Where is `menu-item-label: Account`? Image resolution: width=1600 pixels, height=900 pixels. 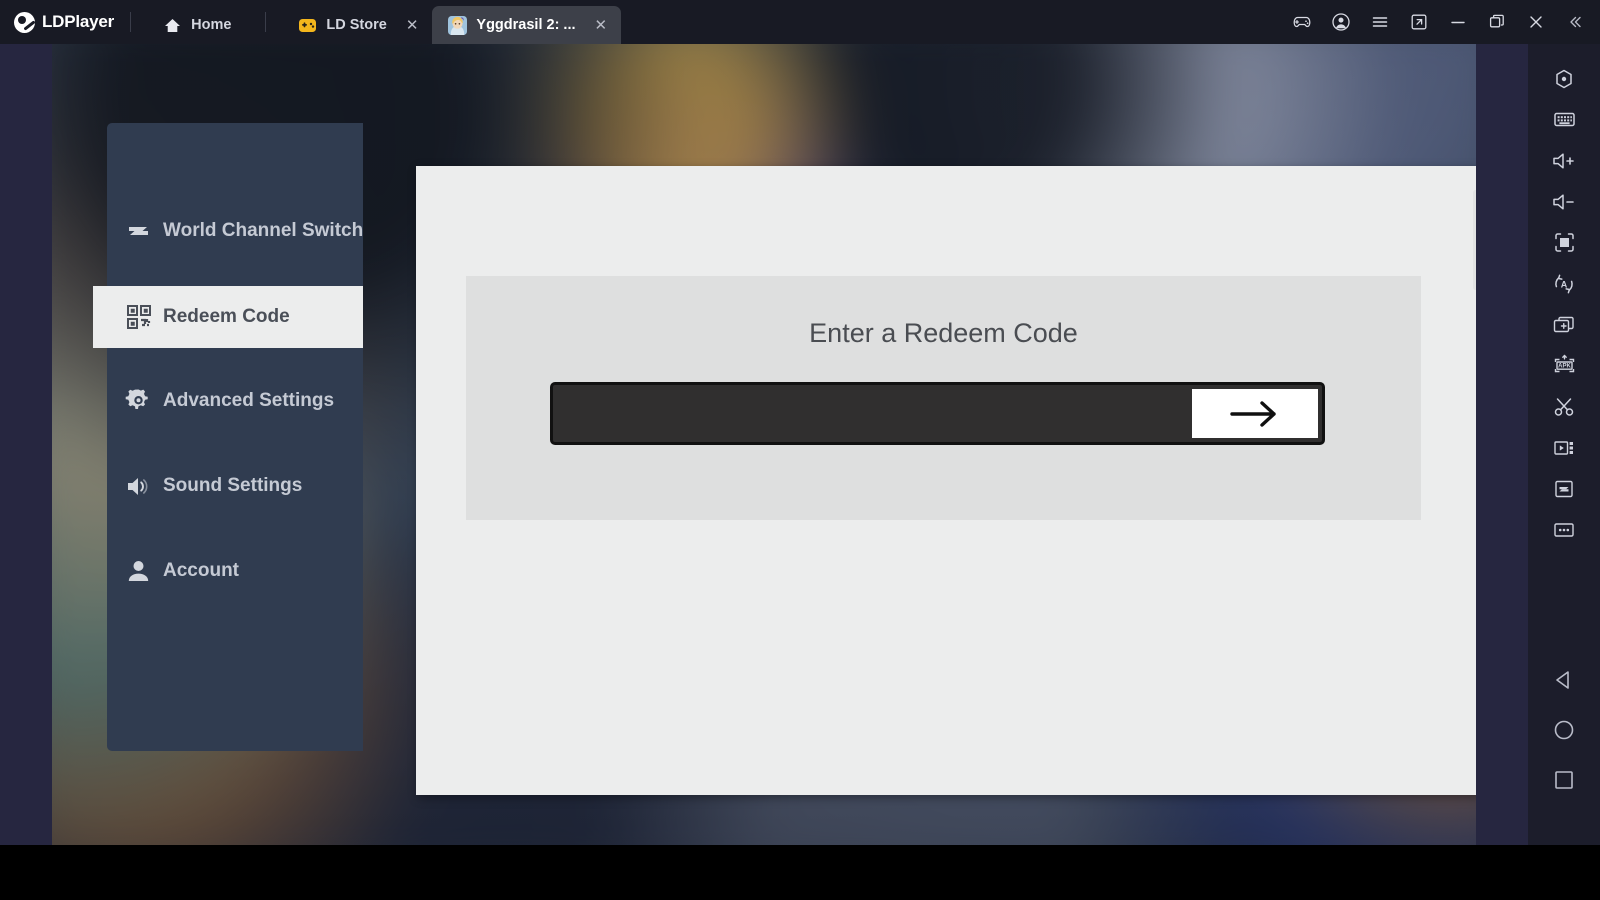
menu-item-label: Account is located at coordinates (201, 570).